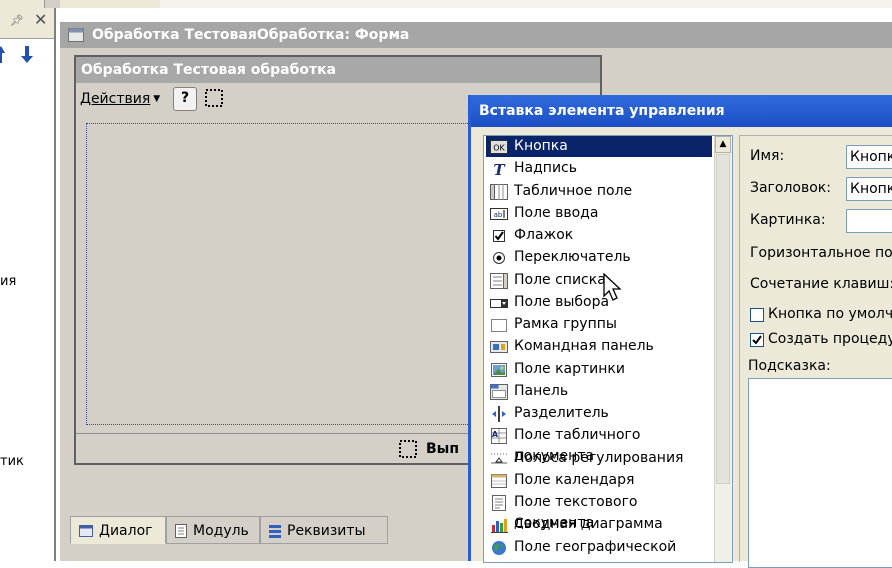 Image resolution: width=892 pixels, height=568 pixels. I want to click on panel-icon, so click(499, 391).